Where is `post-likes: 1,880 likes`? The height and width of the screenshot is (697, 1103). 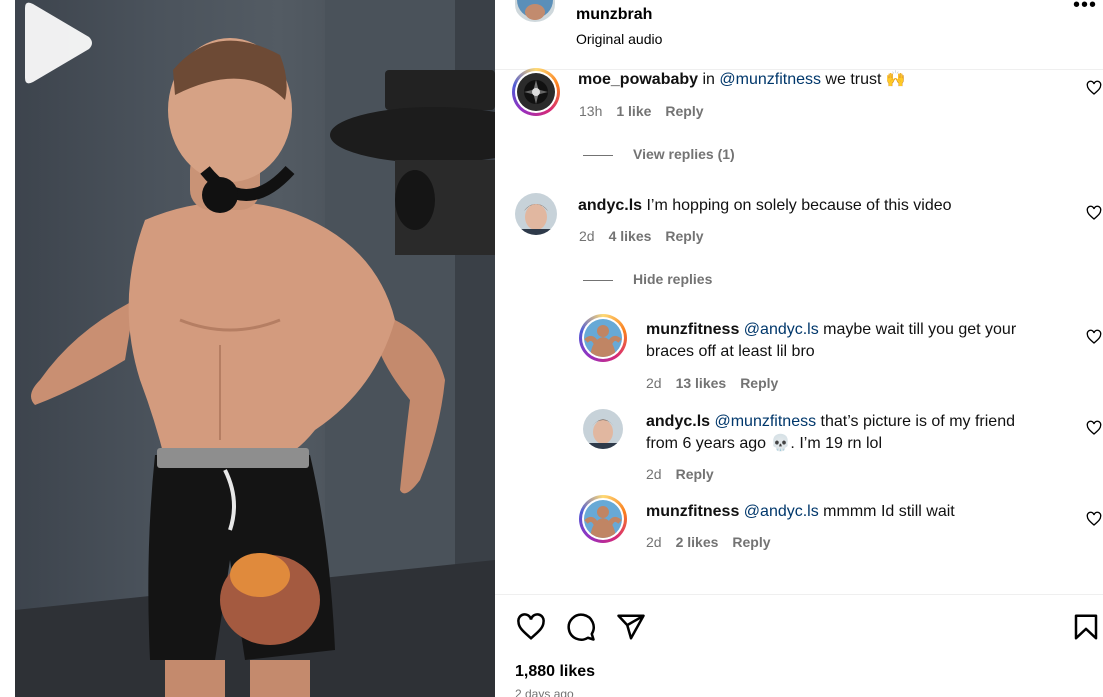 post-likes: 1,880 likes is located at coordinates (555, 672).